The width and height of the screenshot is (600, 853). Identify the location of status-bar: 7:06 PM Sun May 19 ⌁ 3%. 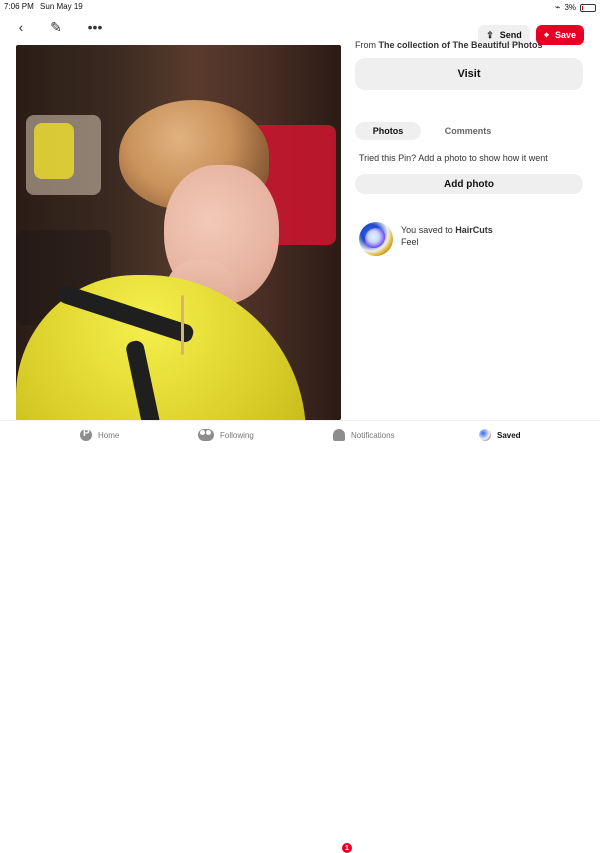
(300, 6).